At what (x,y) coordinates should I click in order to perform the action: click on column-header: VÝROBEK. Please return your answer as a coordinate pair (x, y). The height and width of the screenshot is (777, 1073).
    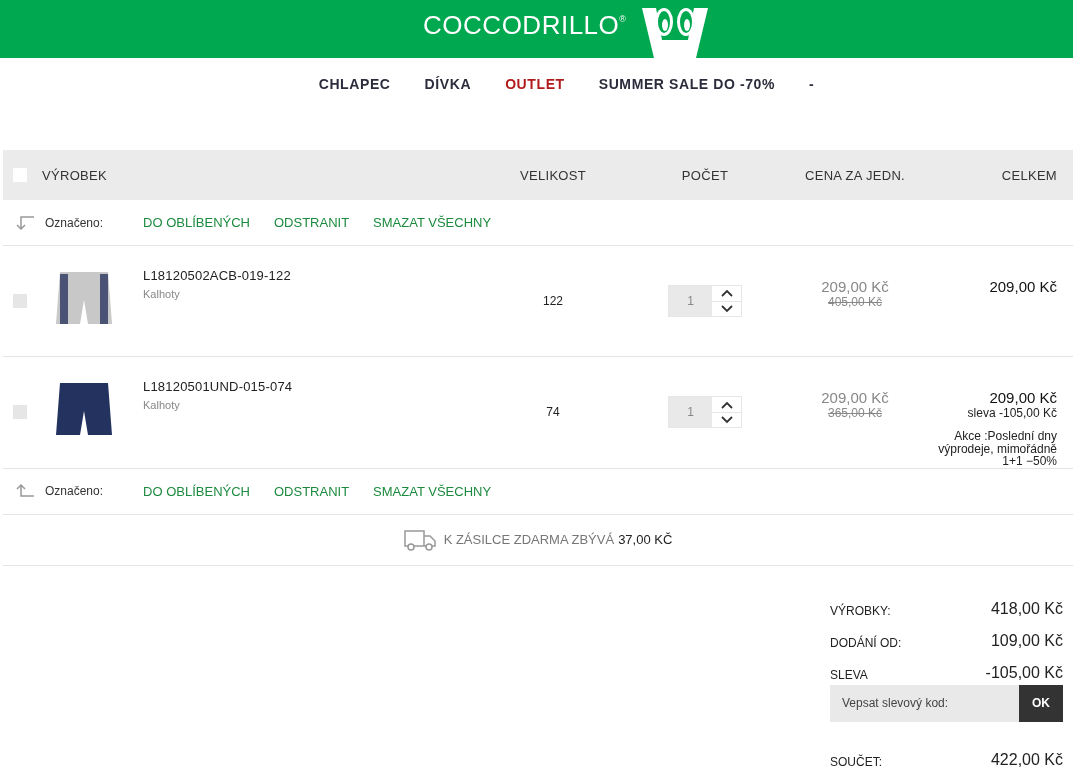
    Looking at the image, I should click on (75, 175).